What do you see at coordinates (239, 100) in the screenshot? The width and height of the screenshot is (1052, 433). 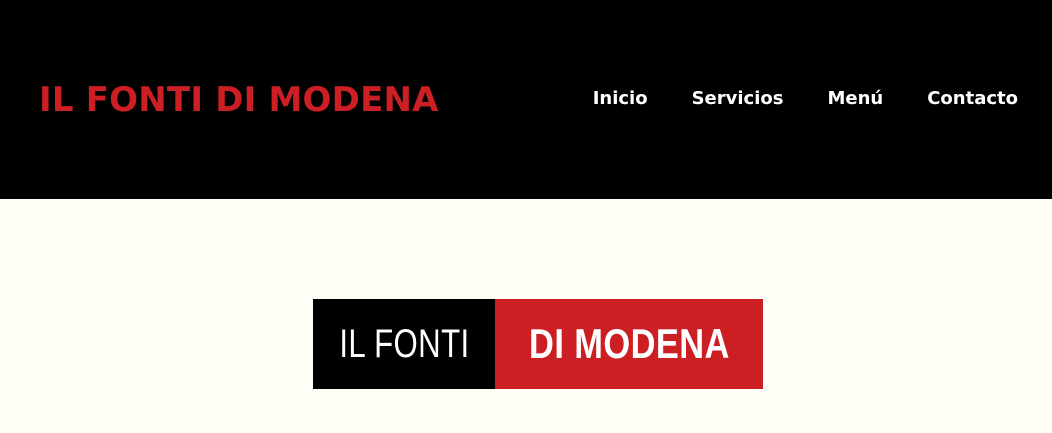 I see `site-brand-title: IL FONTI DI MODENA` at bounding box center [239, 100].